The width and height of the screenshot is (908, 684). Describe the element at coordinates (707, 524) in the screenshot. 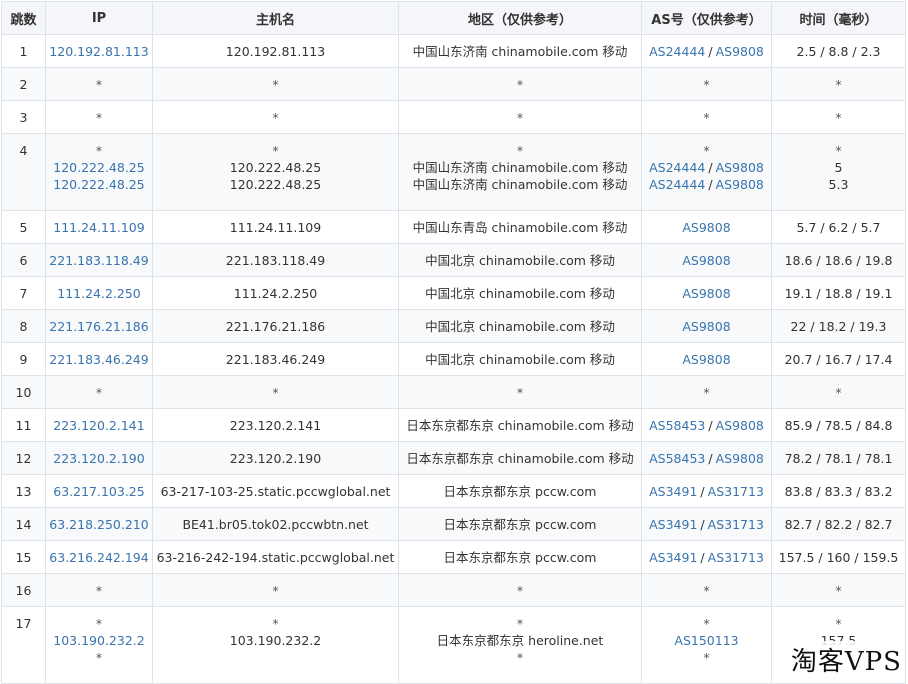

I see `as-line: AS3491/AS31713` at that location.